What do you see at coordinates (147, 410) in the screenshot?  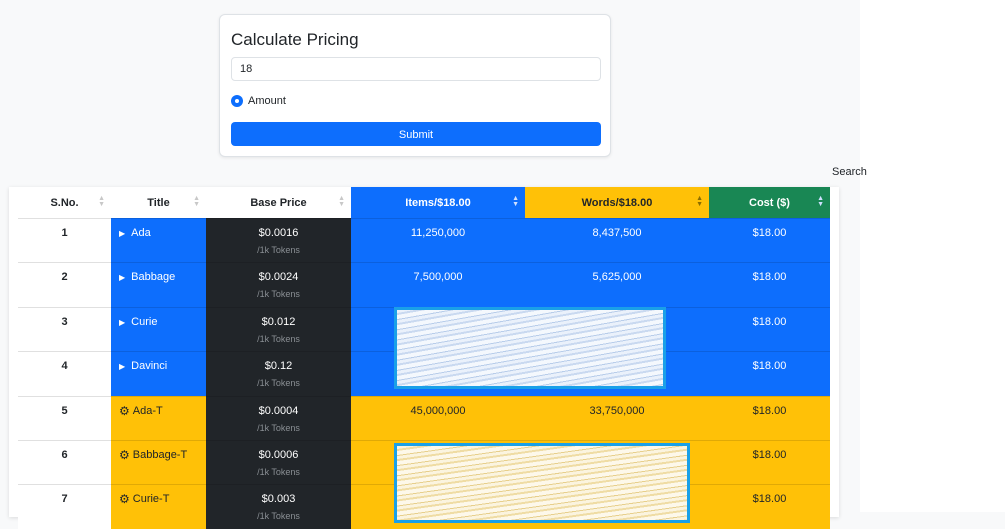 I see `model-title: Ada-T` at bounding box center [147, 410].